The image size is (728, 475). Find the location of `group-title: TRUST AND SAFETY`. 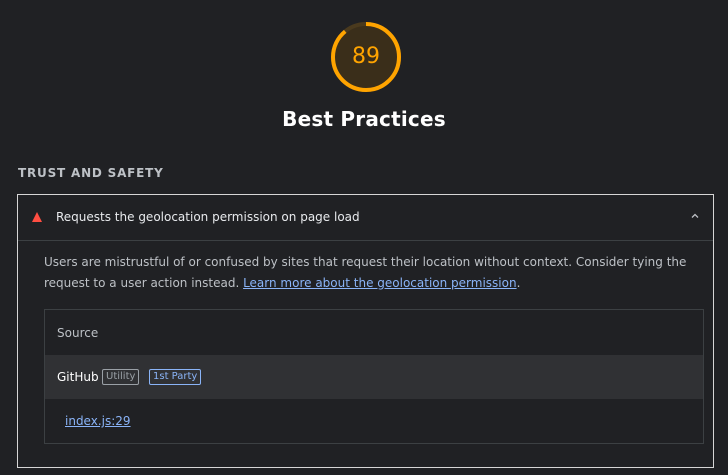

group-title: TRUST AND SAFETY is located at coordinates (91, 173).